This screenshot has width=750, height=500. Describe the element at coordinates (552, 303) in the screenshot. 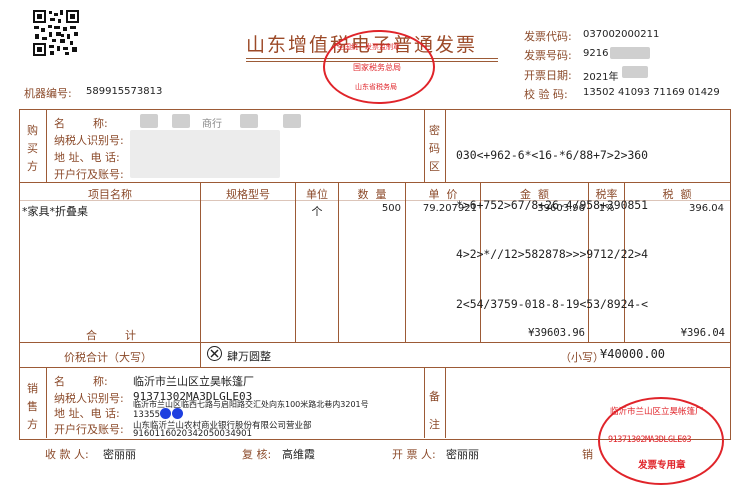

I see `cipher-line-4: 2<54/3759-018-8-19<53/8924-<` at that location.